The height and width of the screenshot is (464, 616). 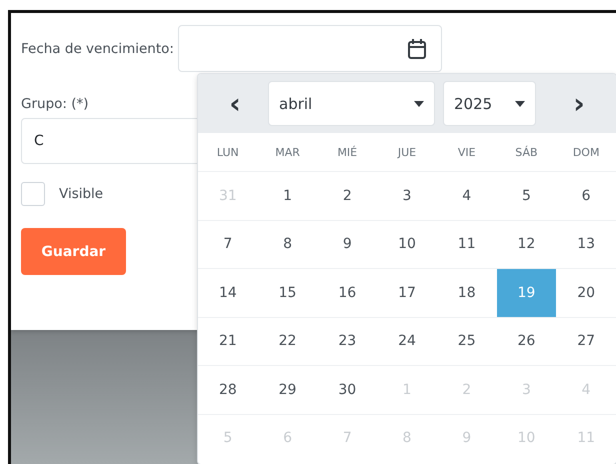 What do you see at coordinates (586, 292) in the screenshot?
I see `day-cell: 20` at bounding box center [586, 292].